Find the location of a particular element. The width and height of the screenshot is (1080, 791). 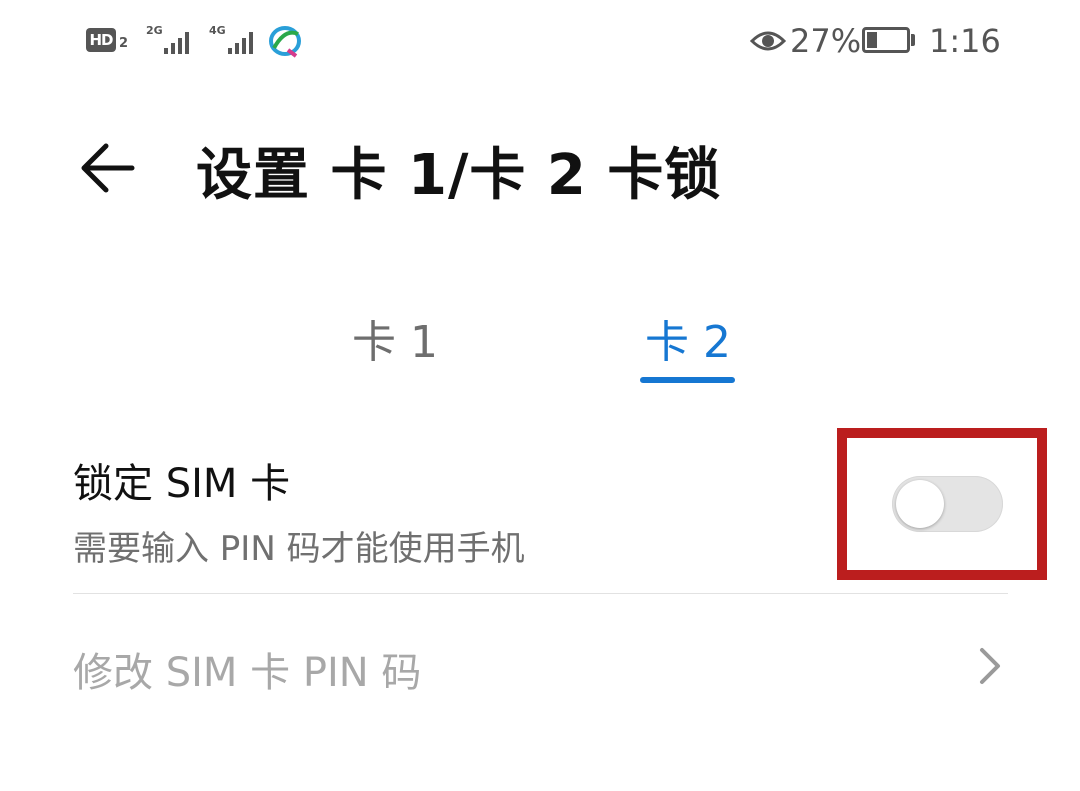

hd-slot-label: 2 is located at coordinates (124, 43).